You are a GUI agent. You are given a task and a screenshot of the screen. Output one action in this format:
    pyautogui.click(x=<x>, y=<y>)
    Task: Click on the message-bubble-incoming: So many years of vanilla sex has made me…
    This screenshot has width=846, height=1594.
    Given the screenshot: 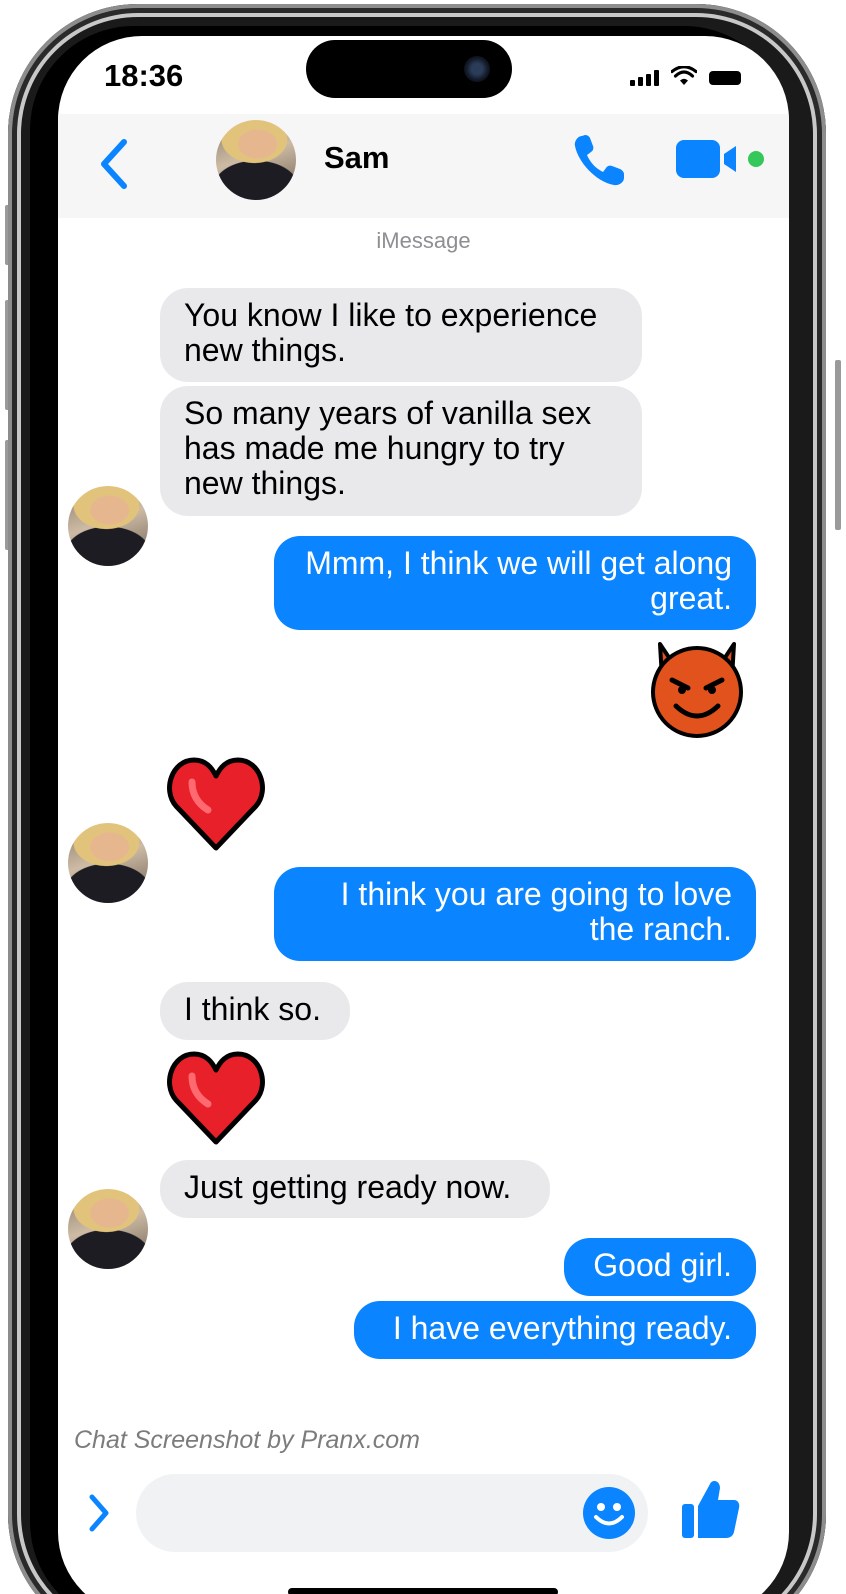 What is the action you would take?
    pyautogui.click(x=401, y=451)
    